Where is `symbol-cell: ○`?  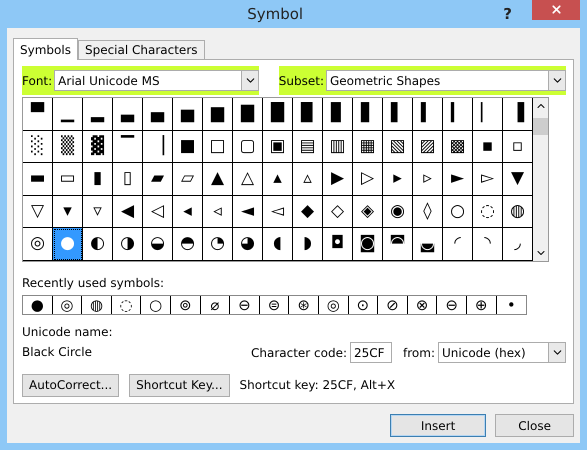
symbol-cell: ○ is located at coordinates (458, 212).